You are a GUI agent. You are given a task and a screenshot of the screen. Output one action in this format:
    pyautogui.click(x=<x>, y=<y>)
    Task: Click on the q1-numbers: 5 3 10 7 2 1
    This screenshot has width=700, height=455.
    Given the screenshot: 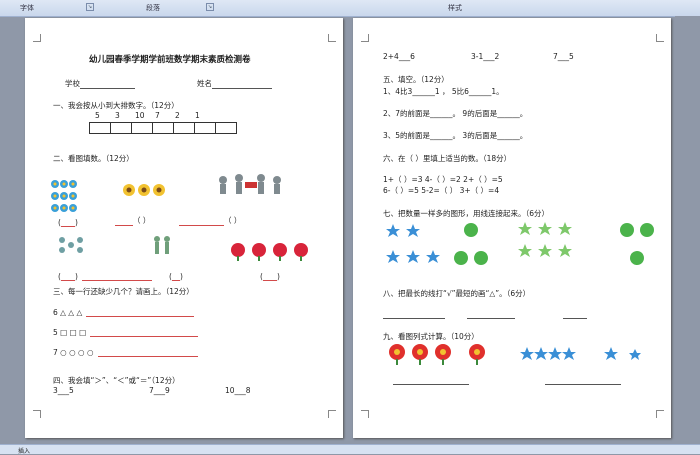 What is the action you would take?
    pyautogui.click(x=147, y=115)
    